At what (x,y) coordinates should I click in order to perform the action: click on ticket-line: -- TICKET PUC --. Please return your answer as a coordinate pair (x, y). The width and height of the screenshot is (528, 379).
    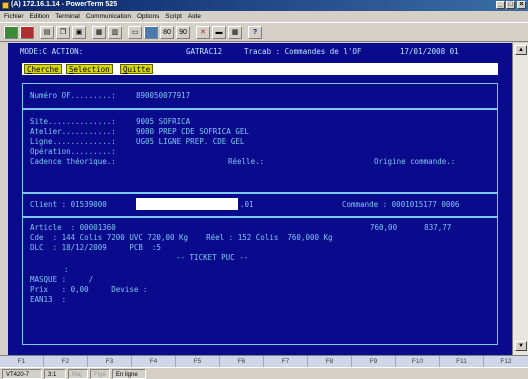
    Looking at the image, I should click on (212, 257).